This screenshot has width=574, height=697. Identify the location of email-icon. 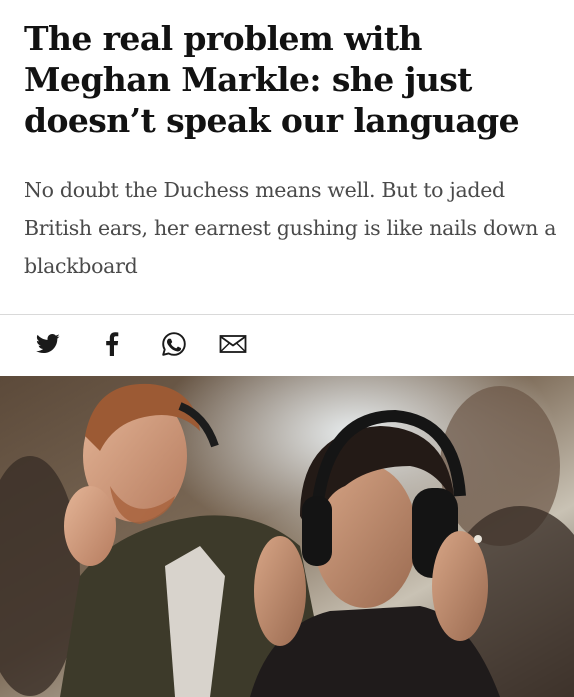
(233, 344).